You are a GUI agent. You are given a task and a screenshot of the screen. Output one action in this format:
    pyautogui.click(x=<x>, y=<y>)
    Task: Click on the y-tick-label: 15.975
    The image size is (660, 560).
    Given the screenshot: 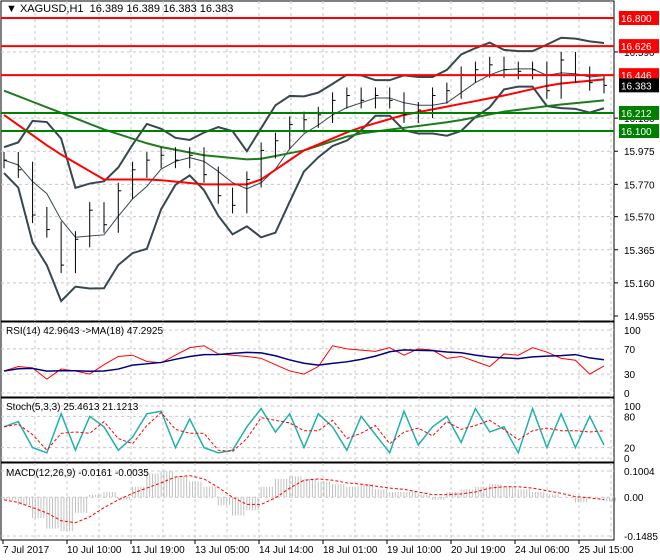 What is the action you would take?
    pyautogui.click(x=639, y=152)
    